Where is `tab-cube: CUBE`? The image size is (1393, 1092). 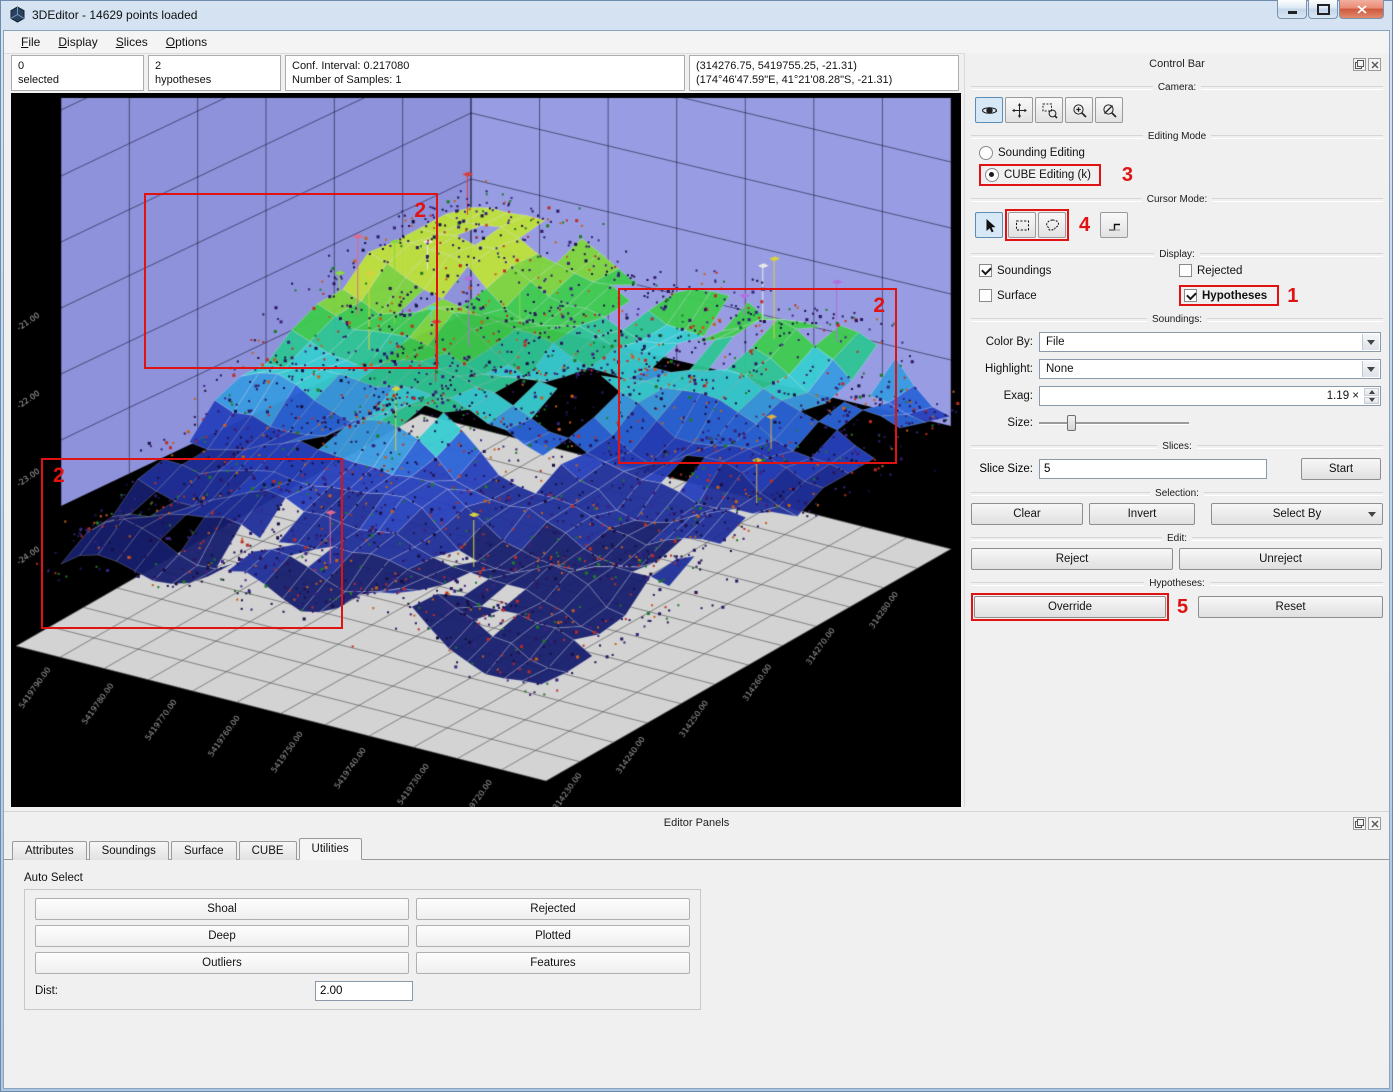 tab-cube: CUBE is located at coordinates (267, 850).